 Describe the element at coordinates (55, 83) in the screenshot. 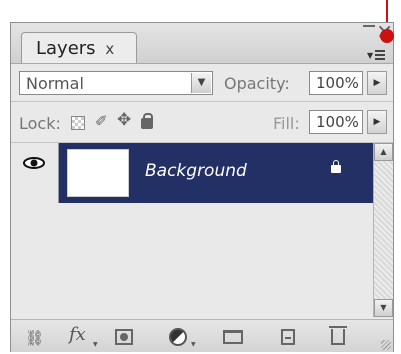

I see `blend-mode-value: Normal` at that location.